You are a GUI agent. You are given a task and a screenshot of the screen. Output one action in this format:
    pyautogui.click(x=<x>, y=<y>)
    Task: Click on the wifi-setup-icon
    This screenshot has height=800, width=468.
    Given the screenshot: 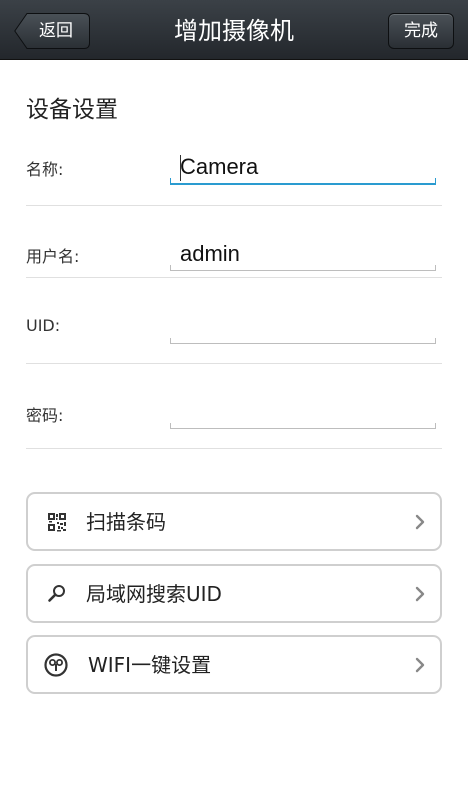 What is the action you would take?
    pyautogui.click(x=56, y=665)
    